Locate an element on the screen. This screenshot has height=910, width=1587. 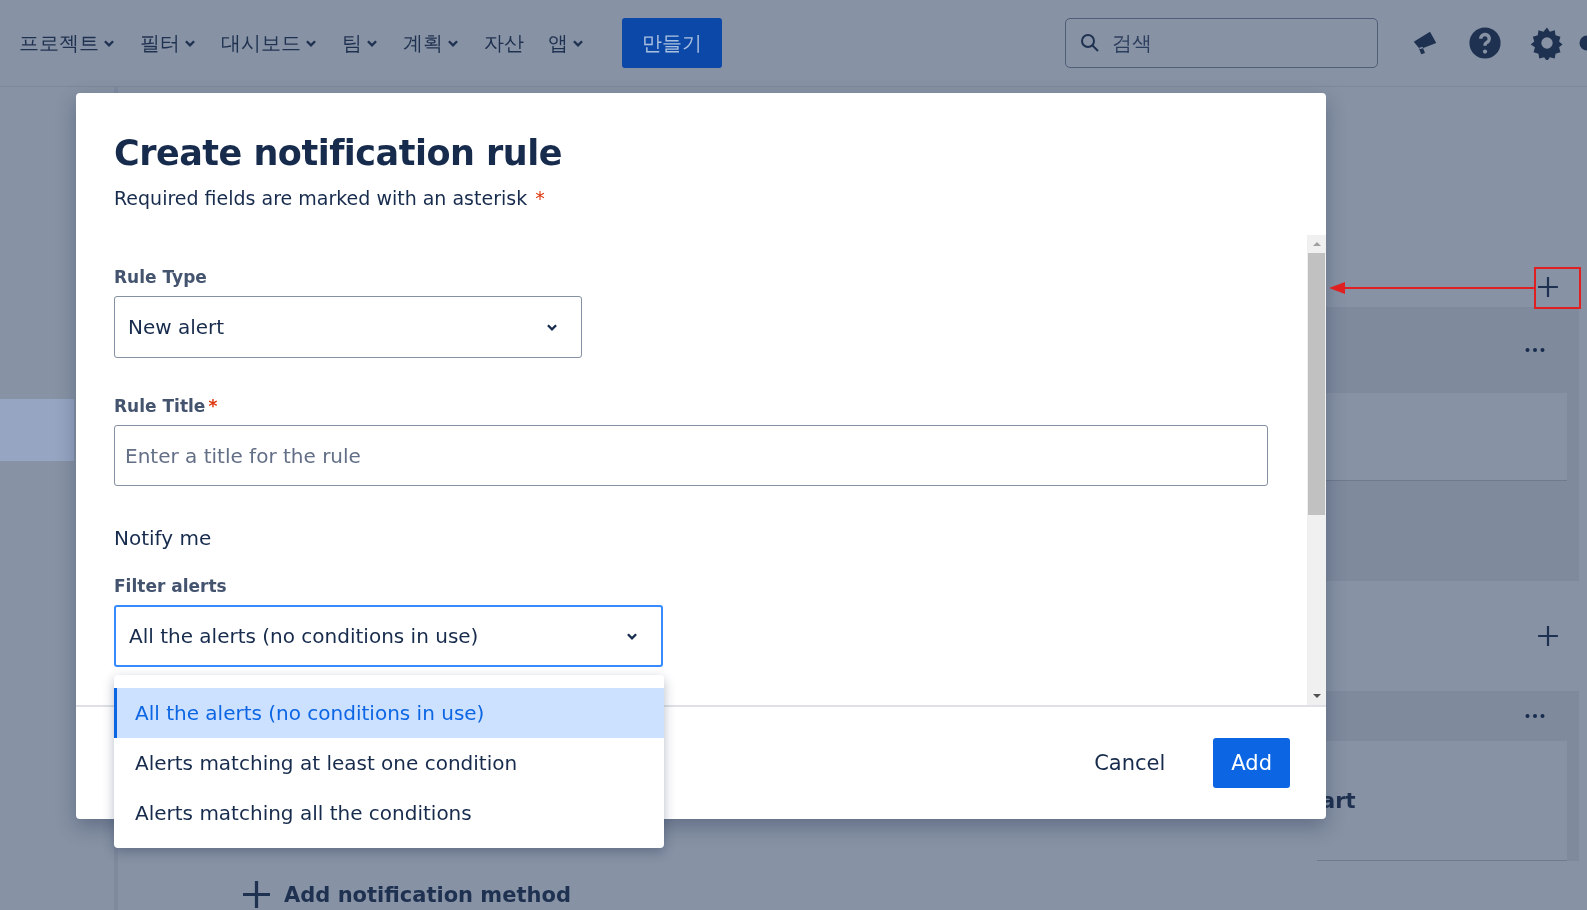
nav-menu-item: 계획 is located at coordinates (431, 43).